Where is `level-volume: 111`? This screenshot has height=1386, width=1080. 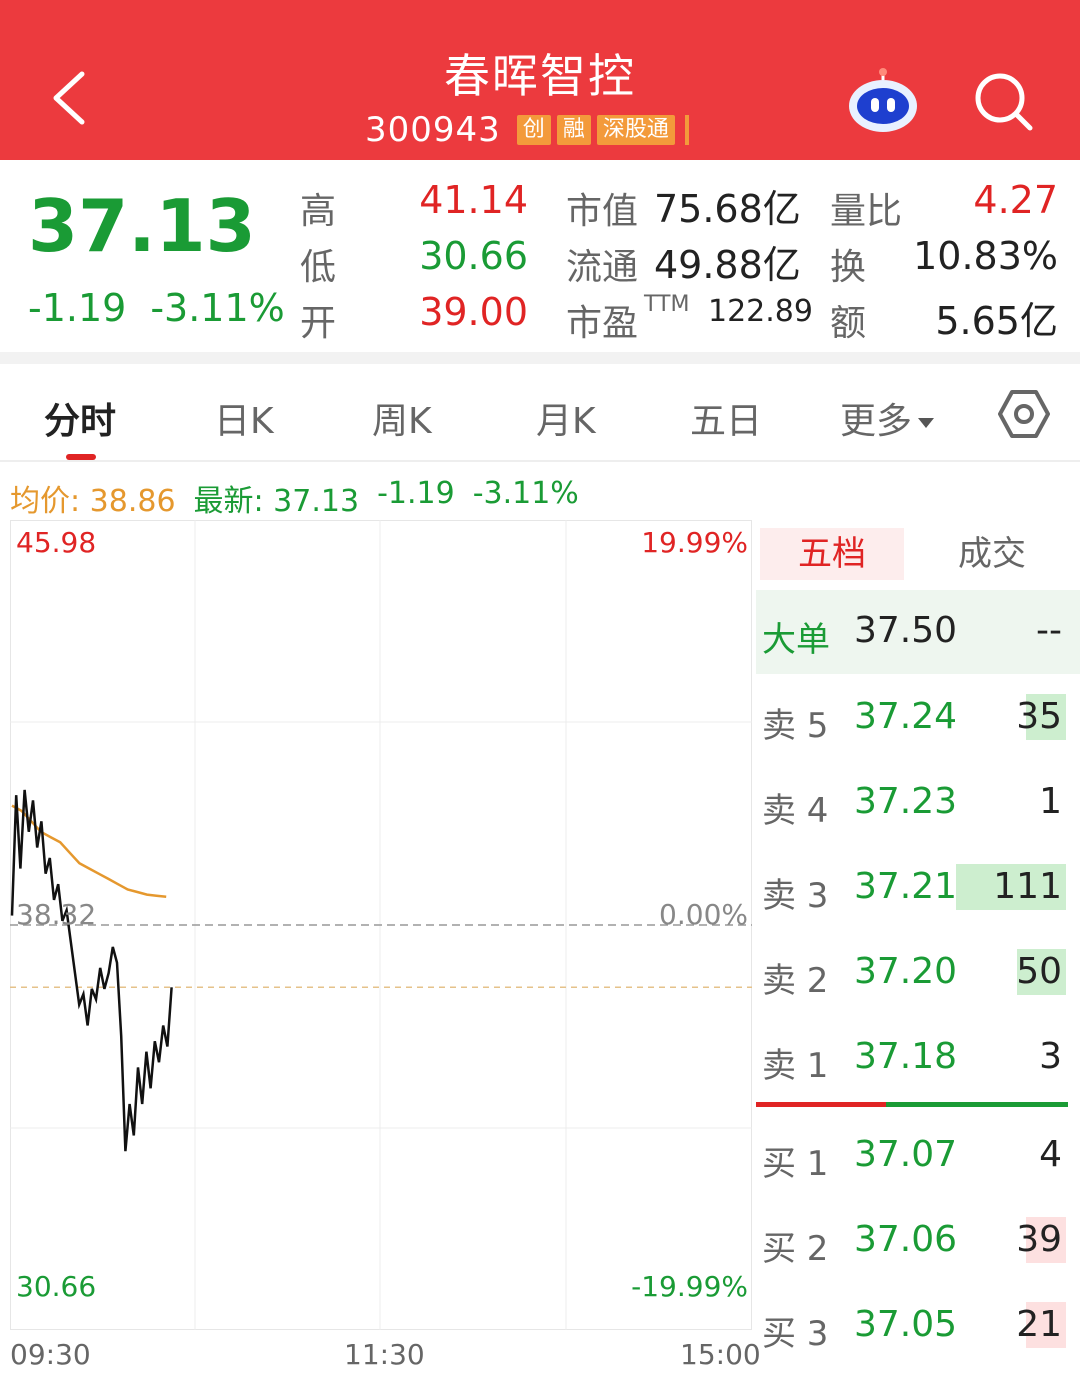 level-volume: 111 is located at coordinates (1027, 886).